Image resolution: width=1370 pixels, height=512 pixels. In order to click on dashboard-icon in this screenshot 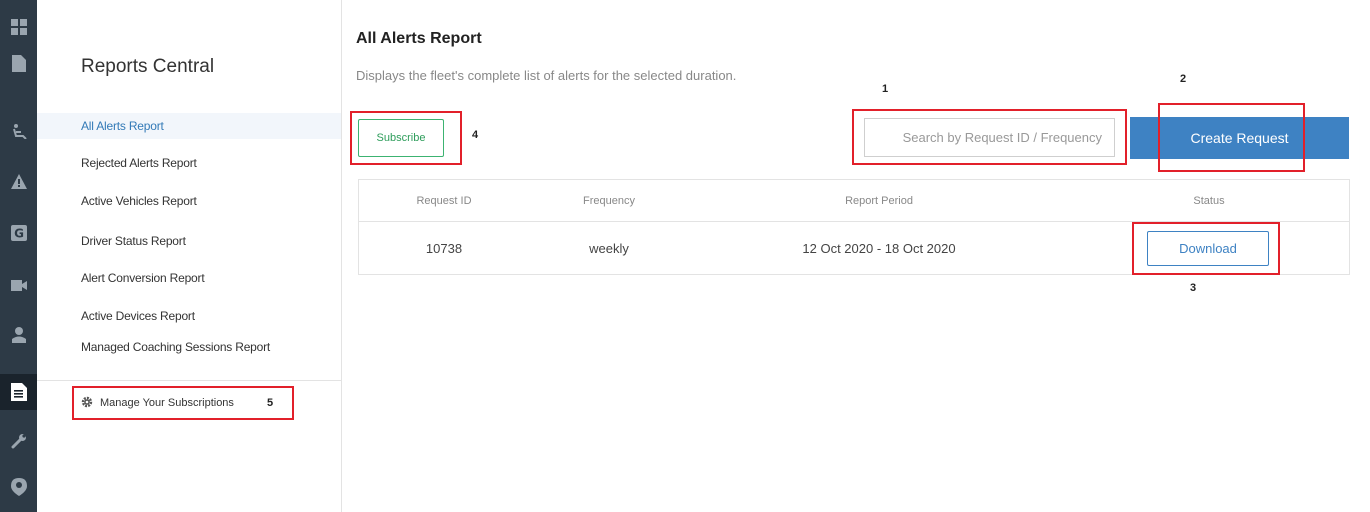, I will do `click(18, 27)`.